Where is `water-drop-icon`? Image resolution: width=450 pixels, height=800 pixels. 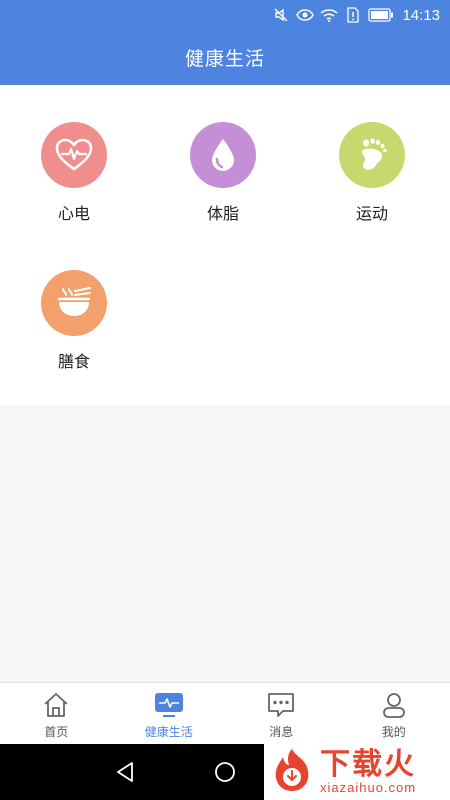
water-drop-icon is located at coordinates (223, 155).